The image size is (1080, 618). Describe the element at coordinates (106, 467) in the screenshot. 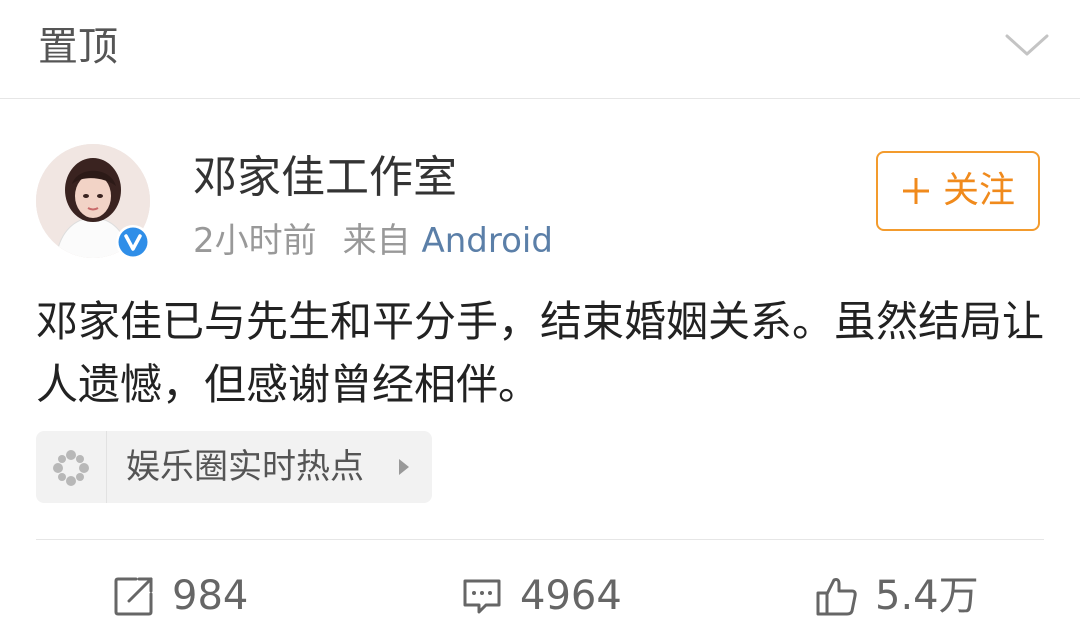

I see `topic-divider` at that location.